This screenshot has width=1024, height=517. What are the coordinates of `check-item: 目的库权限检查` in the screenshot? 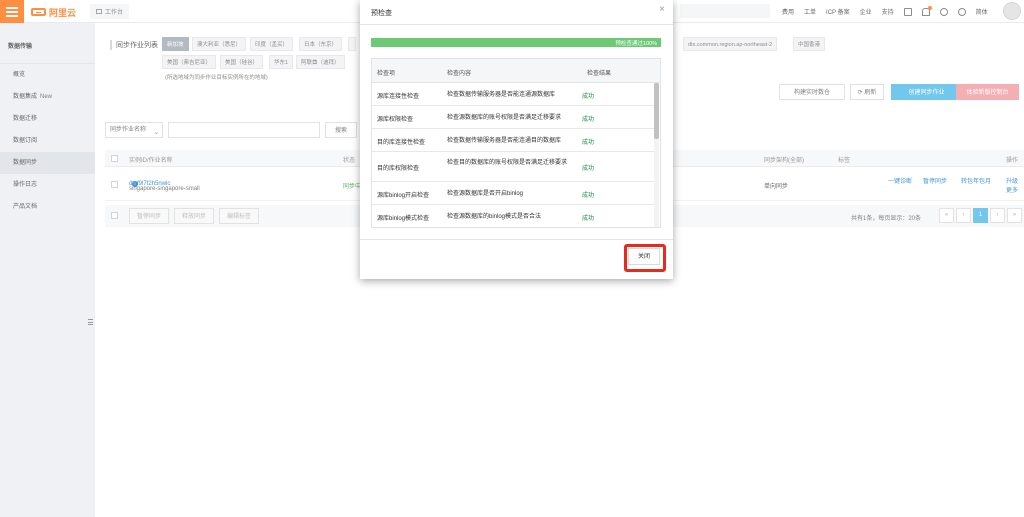 It's located at (398, 169).